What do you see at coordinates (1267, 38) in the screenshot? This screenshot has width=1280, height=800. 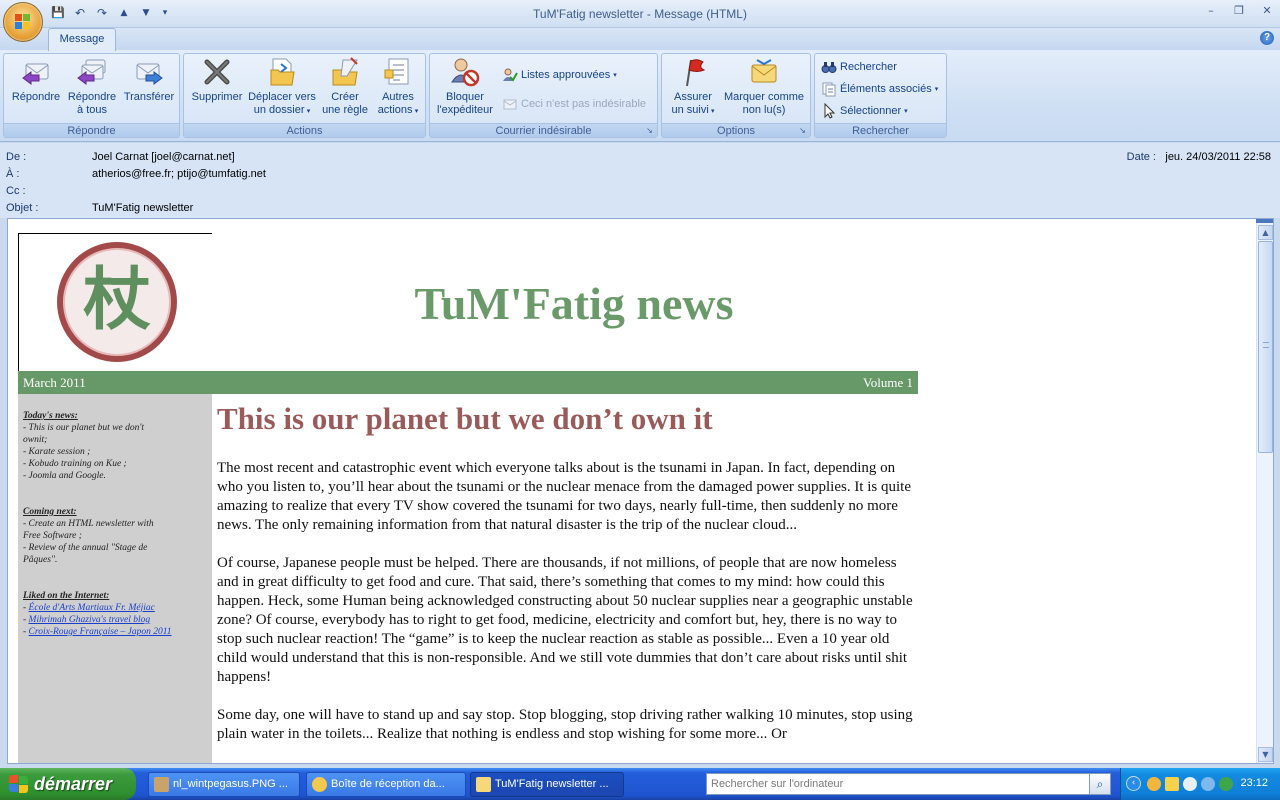 I see `help-icon: ?` at bounding box center [1267, 38].